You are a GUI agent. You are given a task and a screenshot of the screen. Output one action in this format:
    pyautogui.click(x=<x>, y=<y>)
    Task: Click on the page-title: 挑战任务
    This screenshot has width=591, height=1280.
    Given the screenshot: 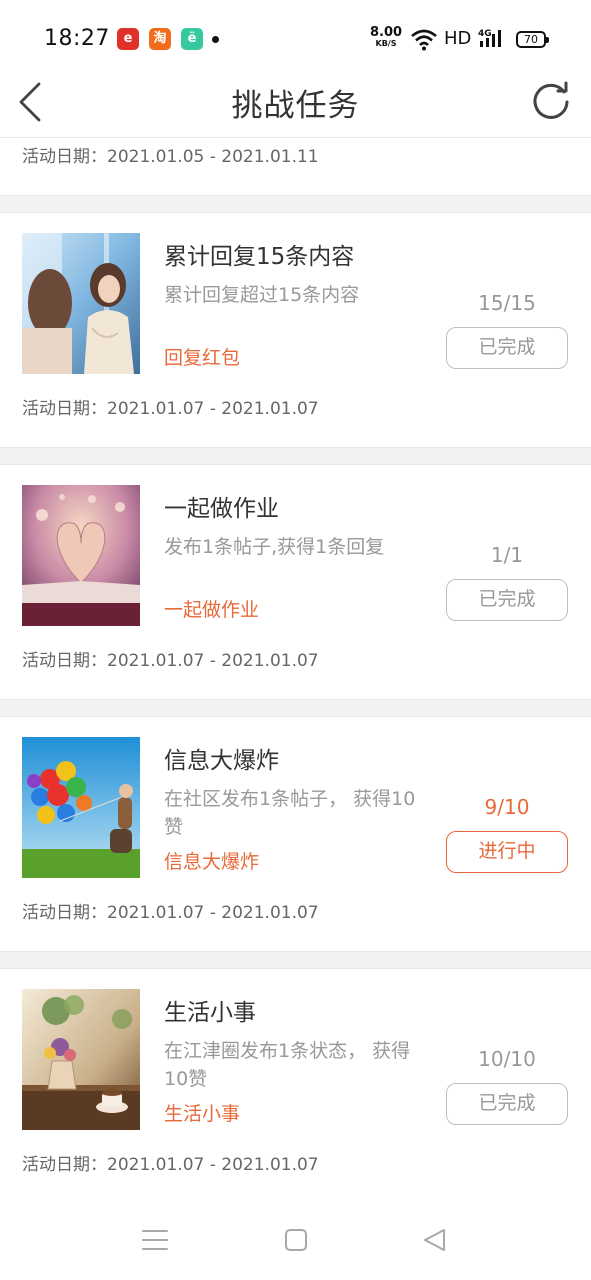 What is the action you would take?
    pyautogui.click(x=295, y=106)
    